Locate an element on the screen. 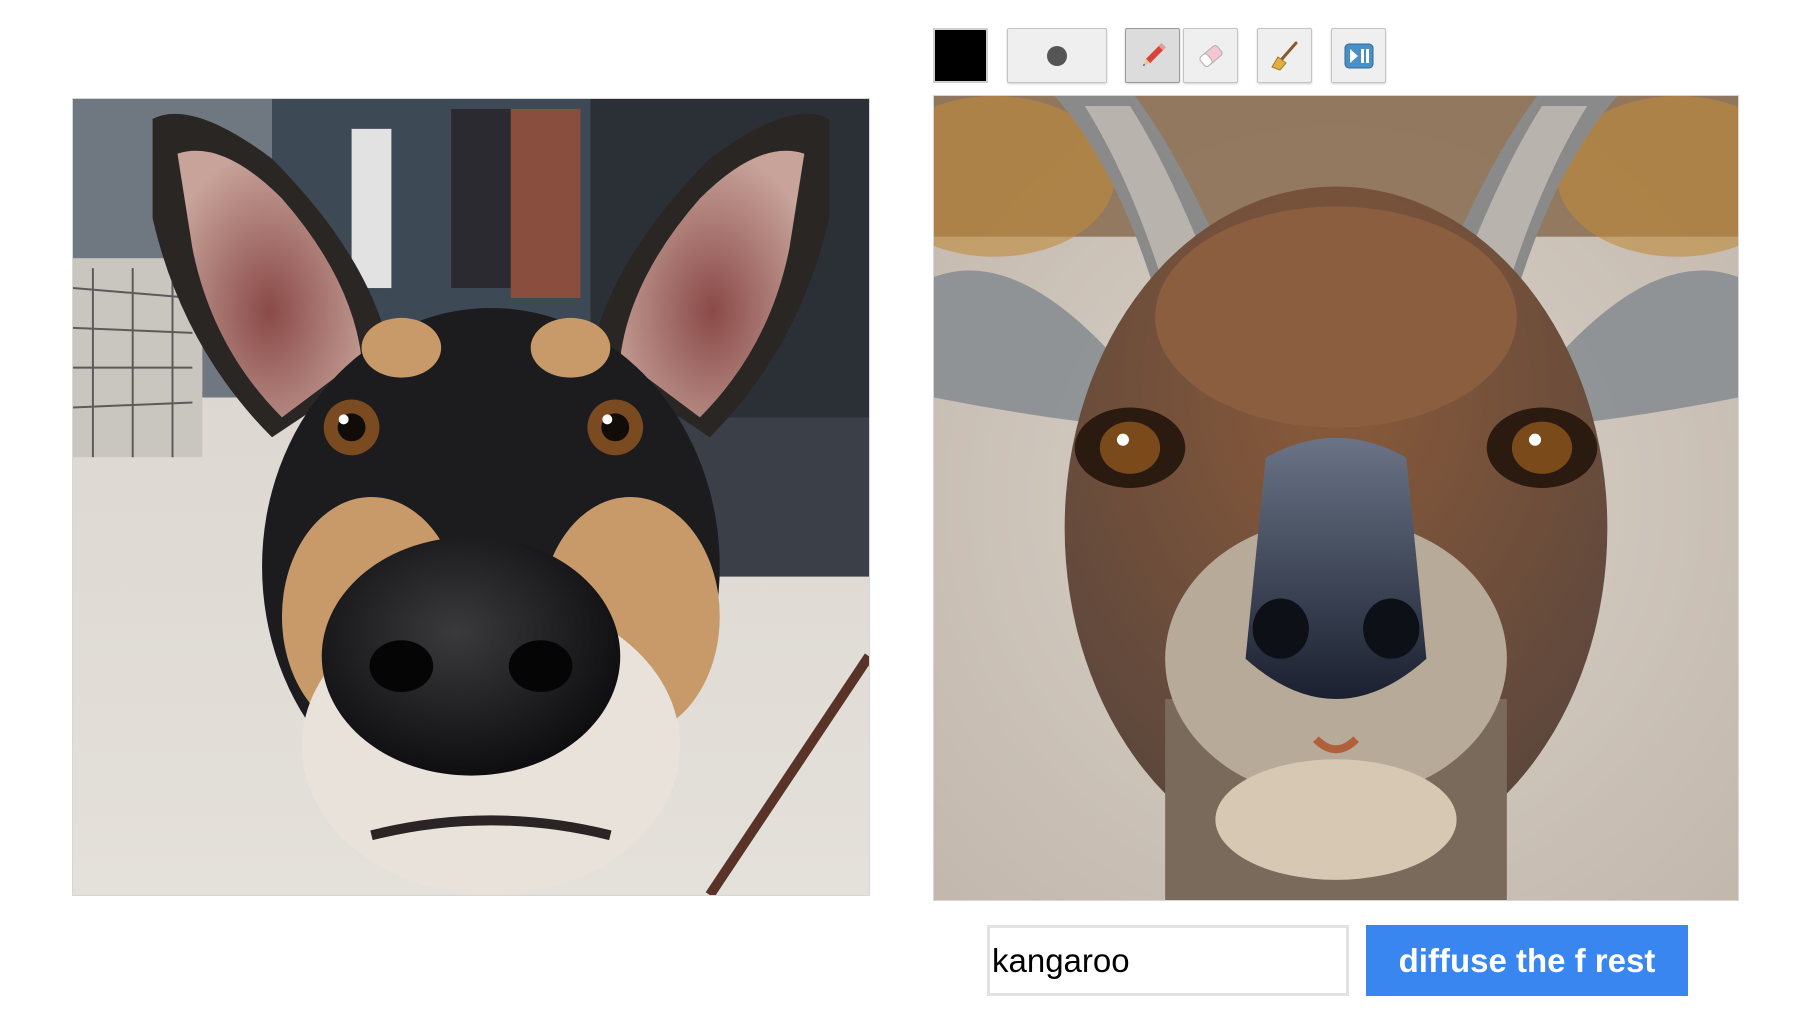  eraser-icon is located at coordinates (1210, 55).